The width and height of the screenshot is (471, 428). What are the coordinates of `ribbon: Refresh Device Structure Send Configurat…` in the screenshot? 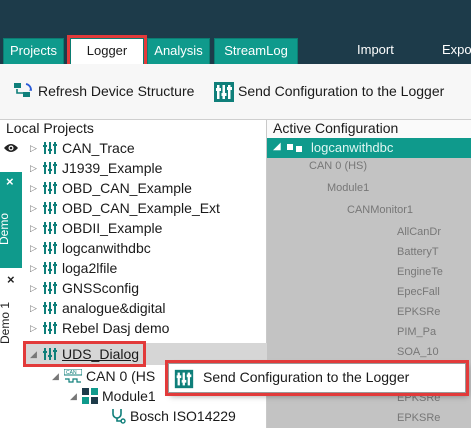 It's located at (235, 92).